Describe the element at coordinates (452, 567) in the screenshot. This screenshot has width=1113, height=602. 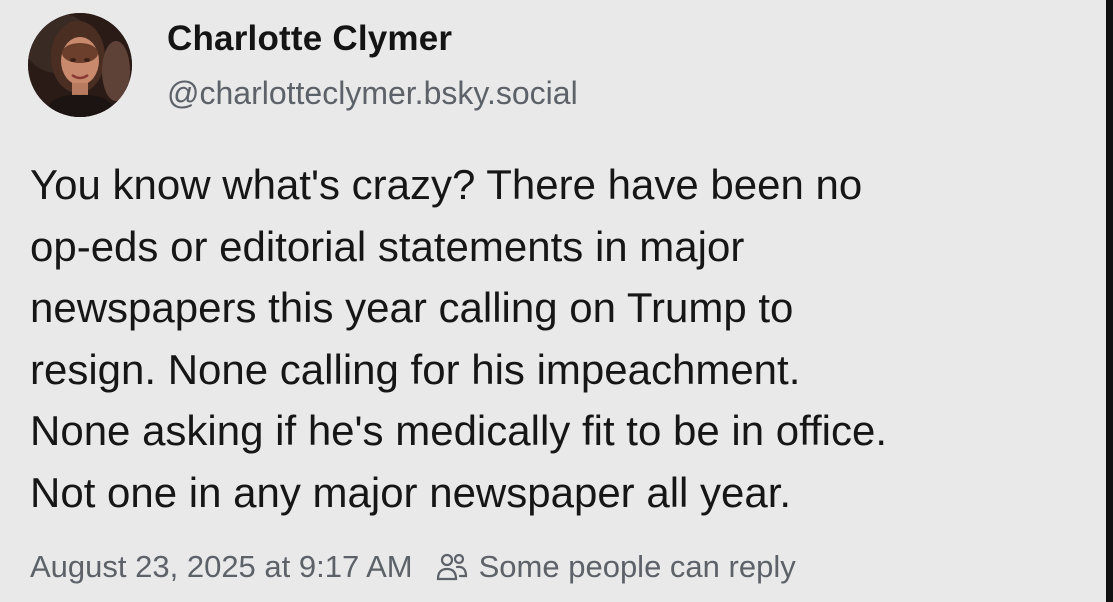
I see `people-icon` at that location.